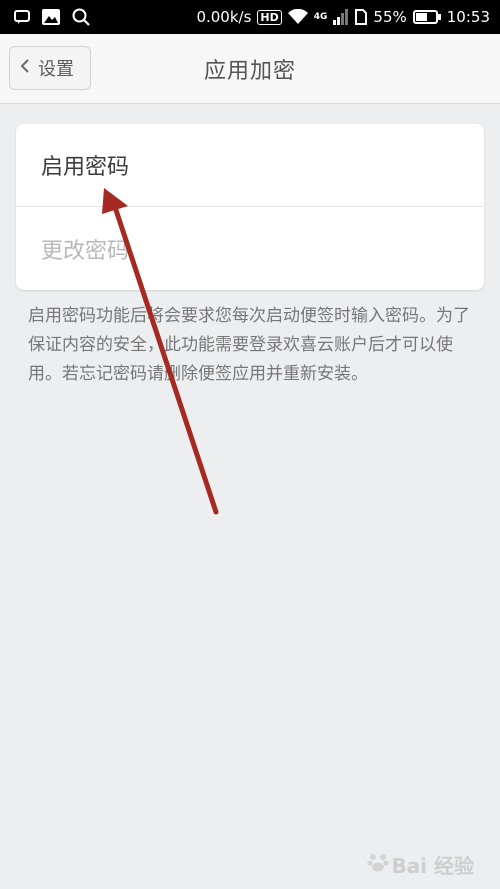 This screenshot has height=889, width=500. I want to click on paw-icon, so click(378, 864).